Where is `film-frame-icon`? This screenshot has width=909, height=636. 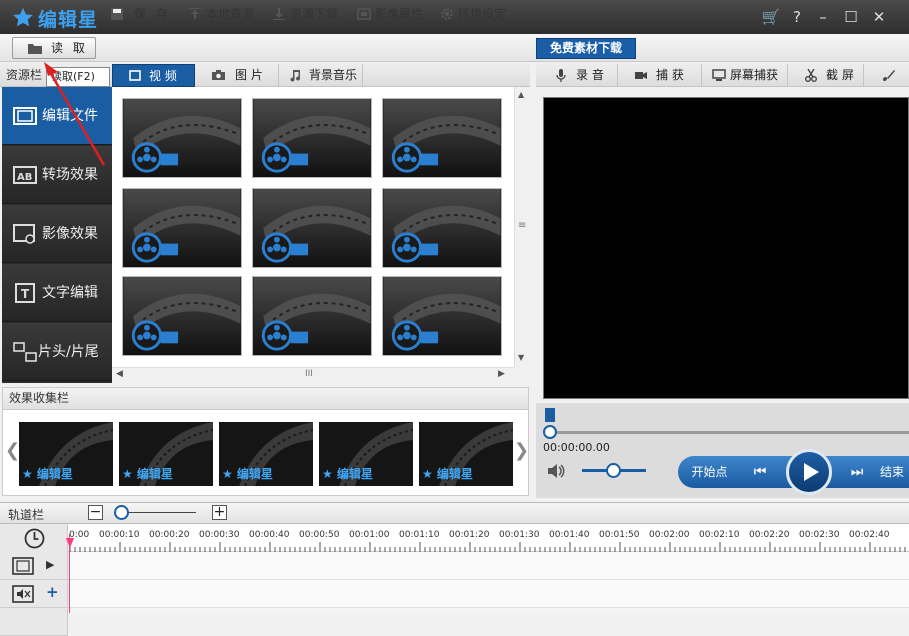
film-frame-icon is located at coordinates (364, 14).